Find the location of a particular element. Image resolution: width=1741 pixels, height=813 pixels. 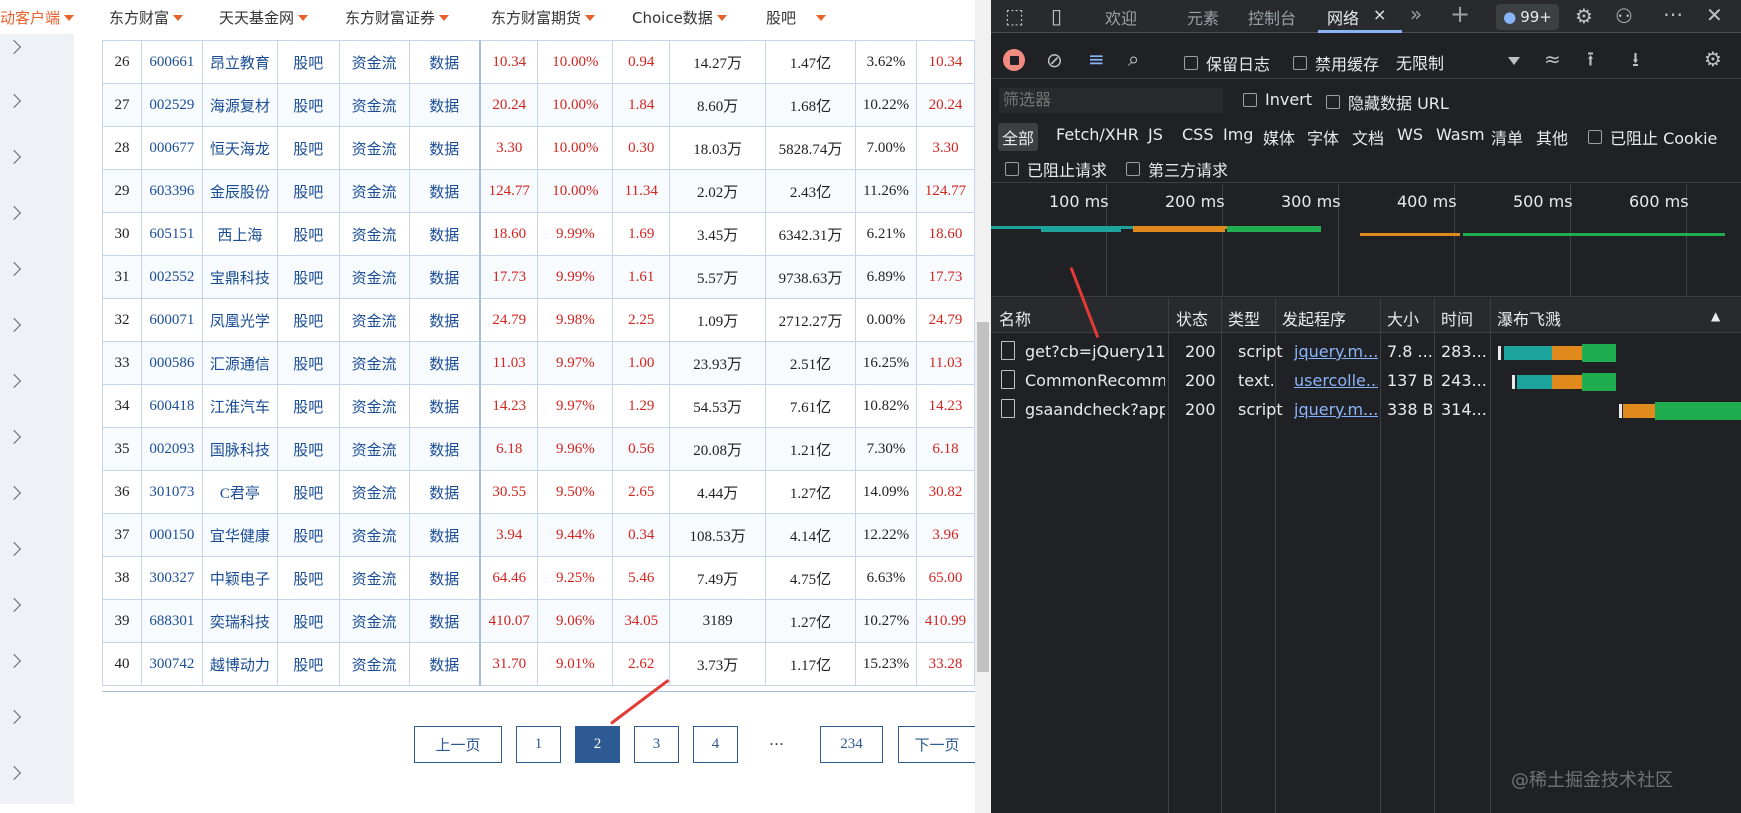

page-4-button: 4 is located at coordinates (715, 744).